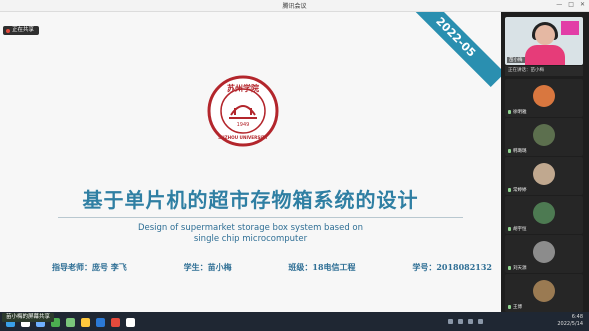 This screenshot has height=331, width=589. I want to click on network-icon, so click(450, 321).